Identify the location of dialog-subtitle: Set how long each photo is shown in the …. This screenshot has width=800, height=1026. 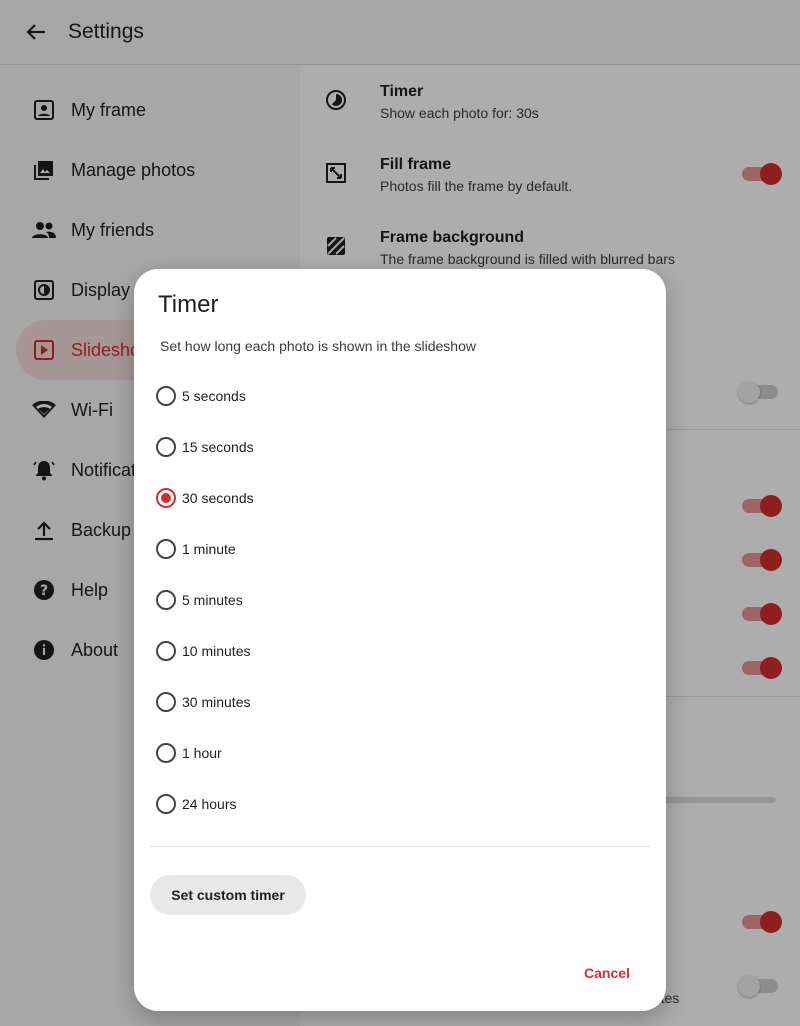
(318, 346).